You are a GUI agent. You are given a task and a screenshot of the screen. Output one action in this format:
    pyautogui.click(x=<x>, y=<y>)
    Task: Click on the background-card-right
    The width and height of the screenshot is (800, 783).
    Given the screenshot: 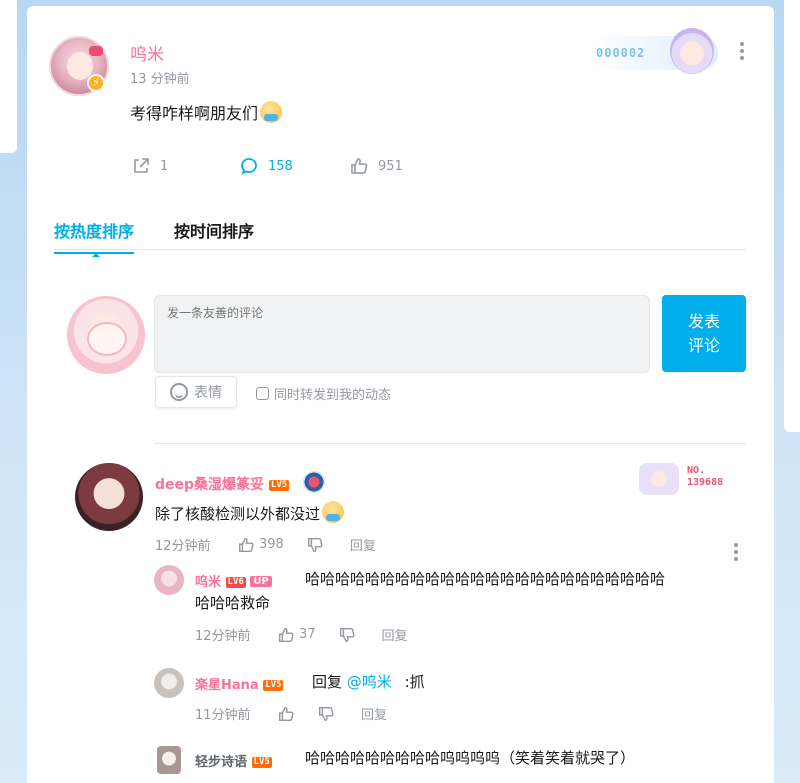 What is the action you would take?
    pyautogui.click(x=792, y=216)
    